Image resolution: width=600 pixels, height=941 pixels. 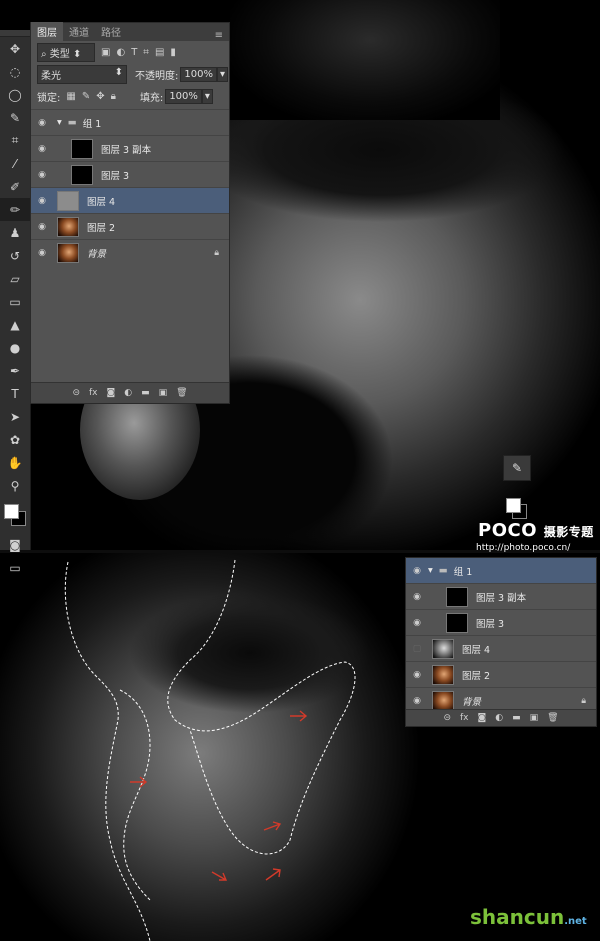 What do you see at coordinates (15, 117) in the screenshot?
I see `quick-select-tool-icon: ✎` at bounding box center [15, 117].